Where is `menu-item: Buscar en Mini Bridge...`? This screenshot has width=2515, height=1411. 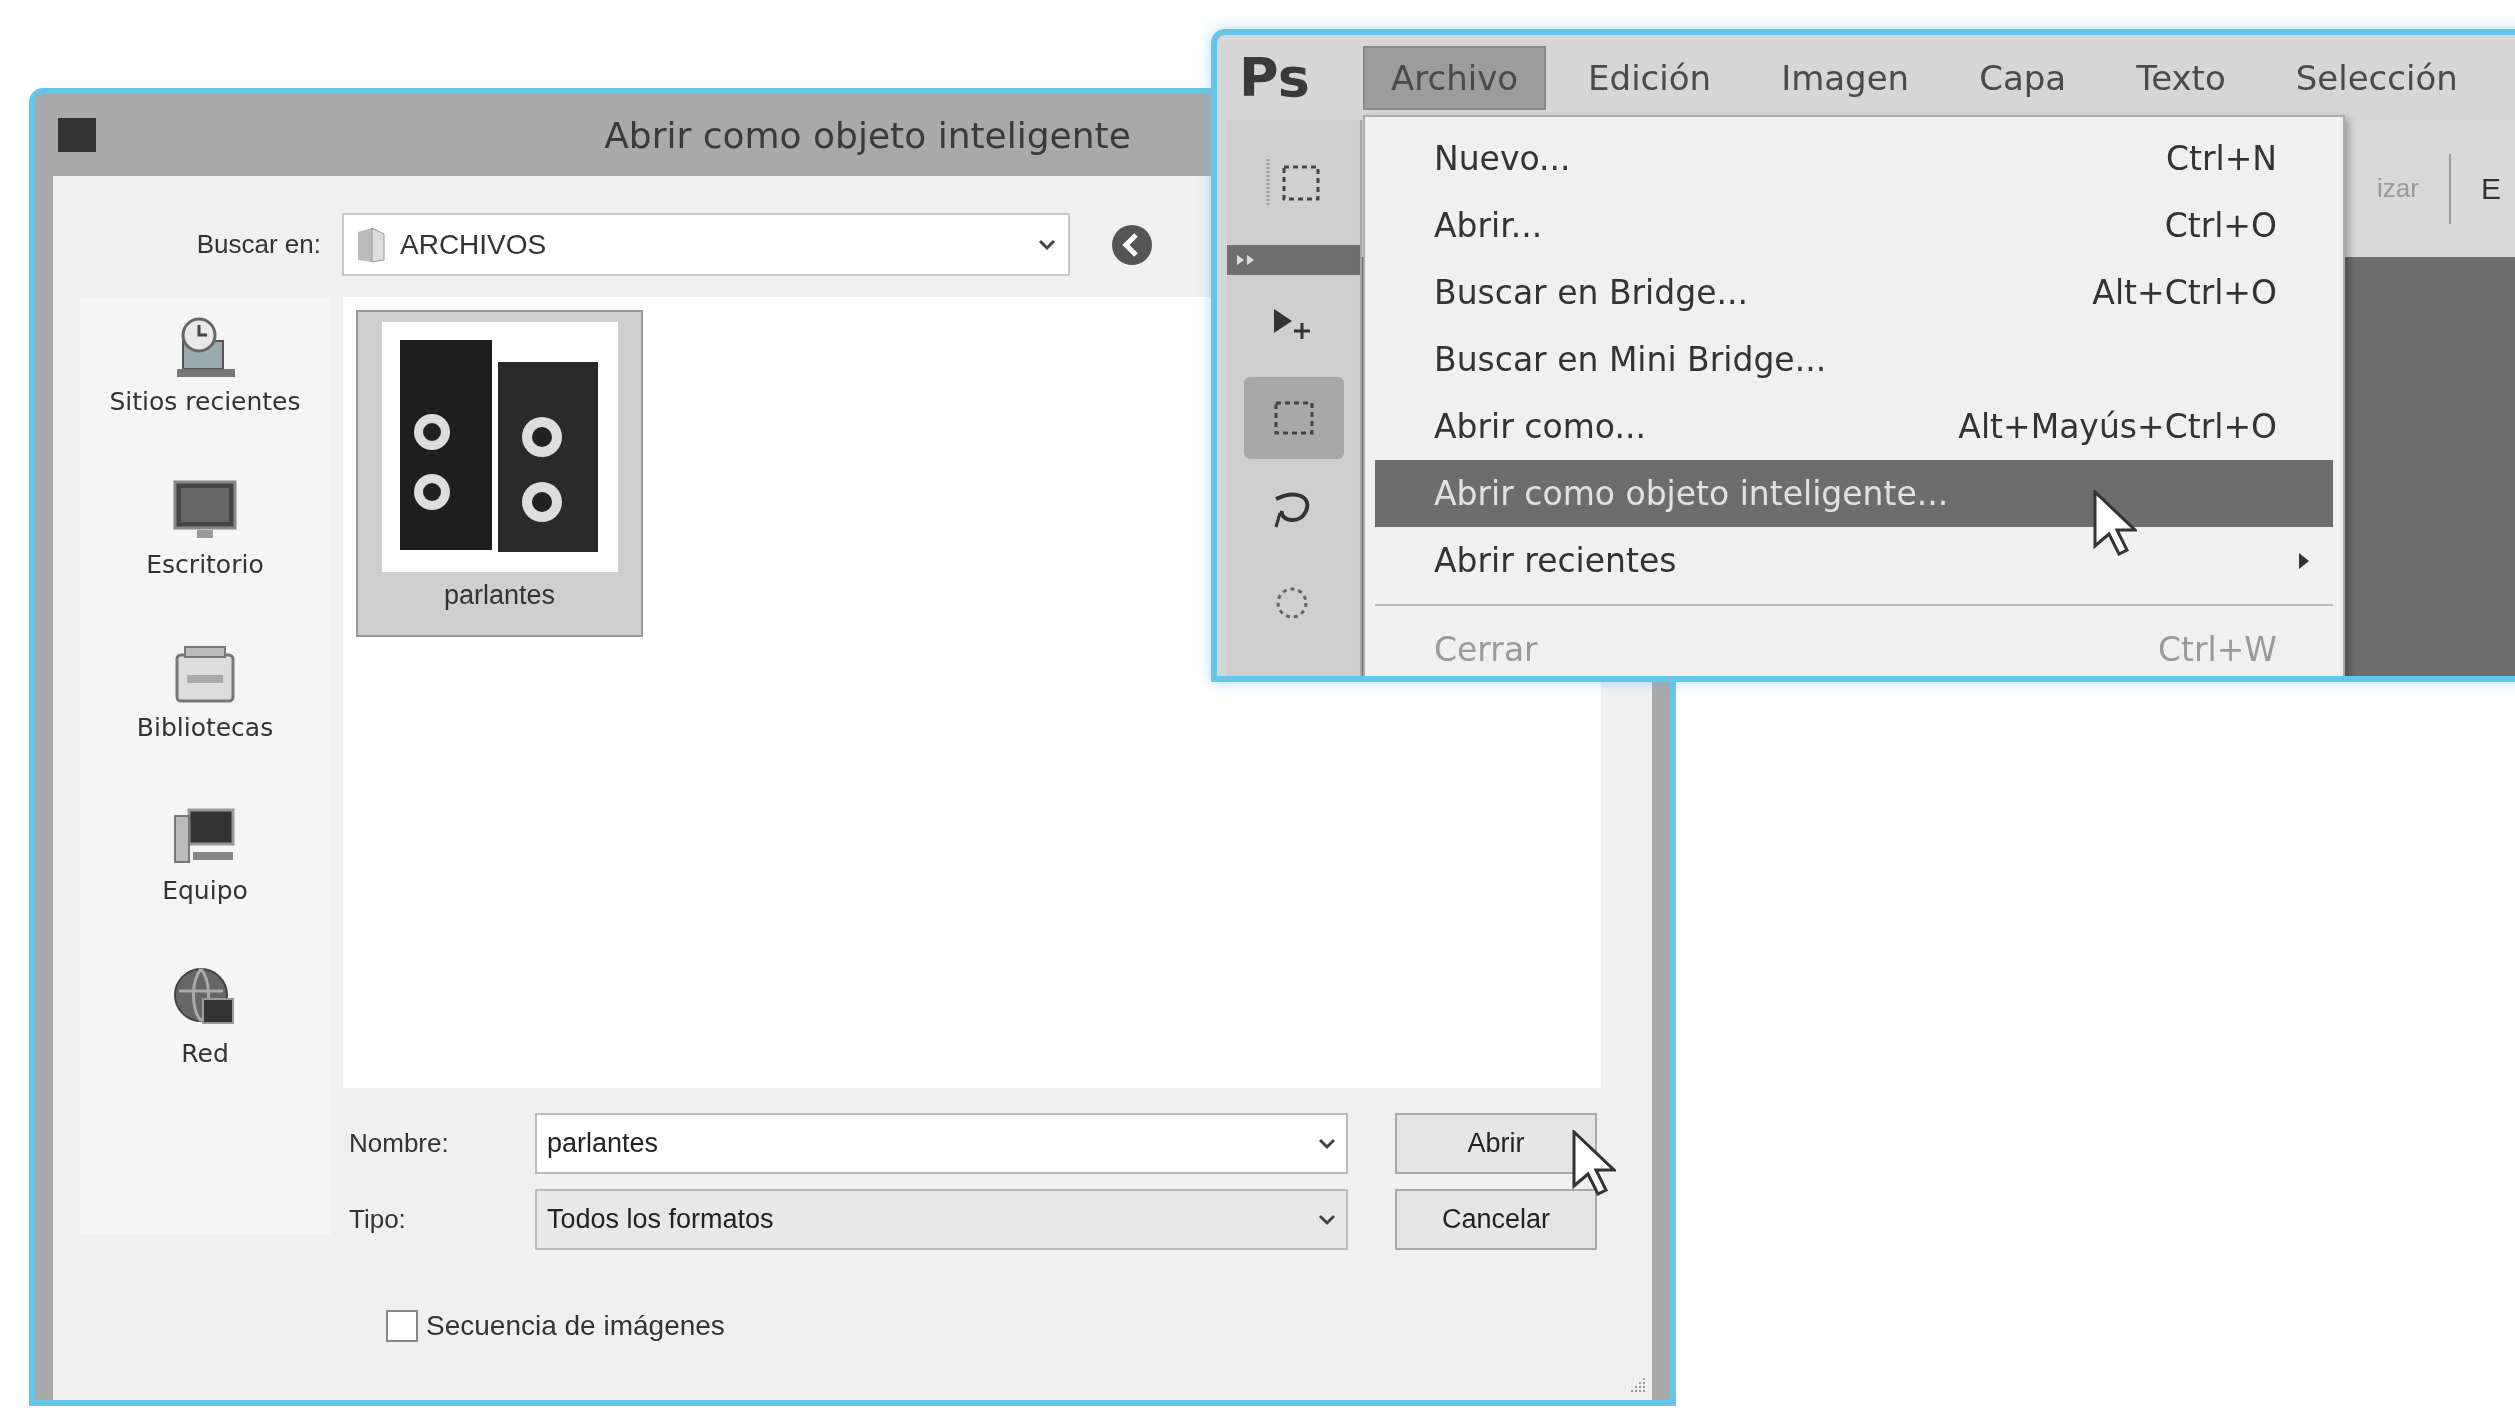 menu-item: Buscar en Mini Bridge... is located at coordinates (1854, 359).